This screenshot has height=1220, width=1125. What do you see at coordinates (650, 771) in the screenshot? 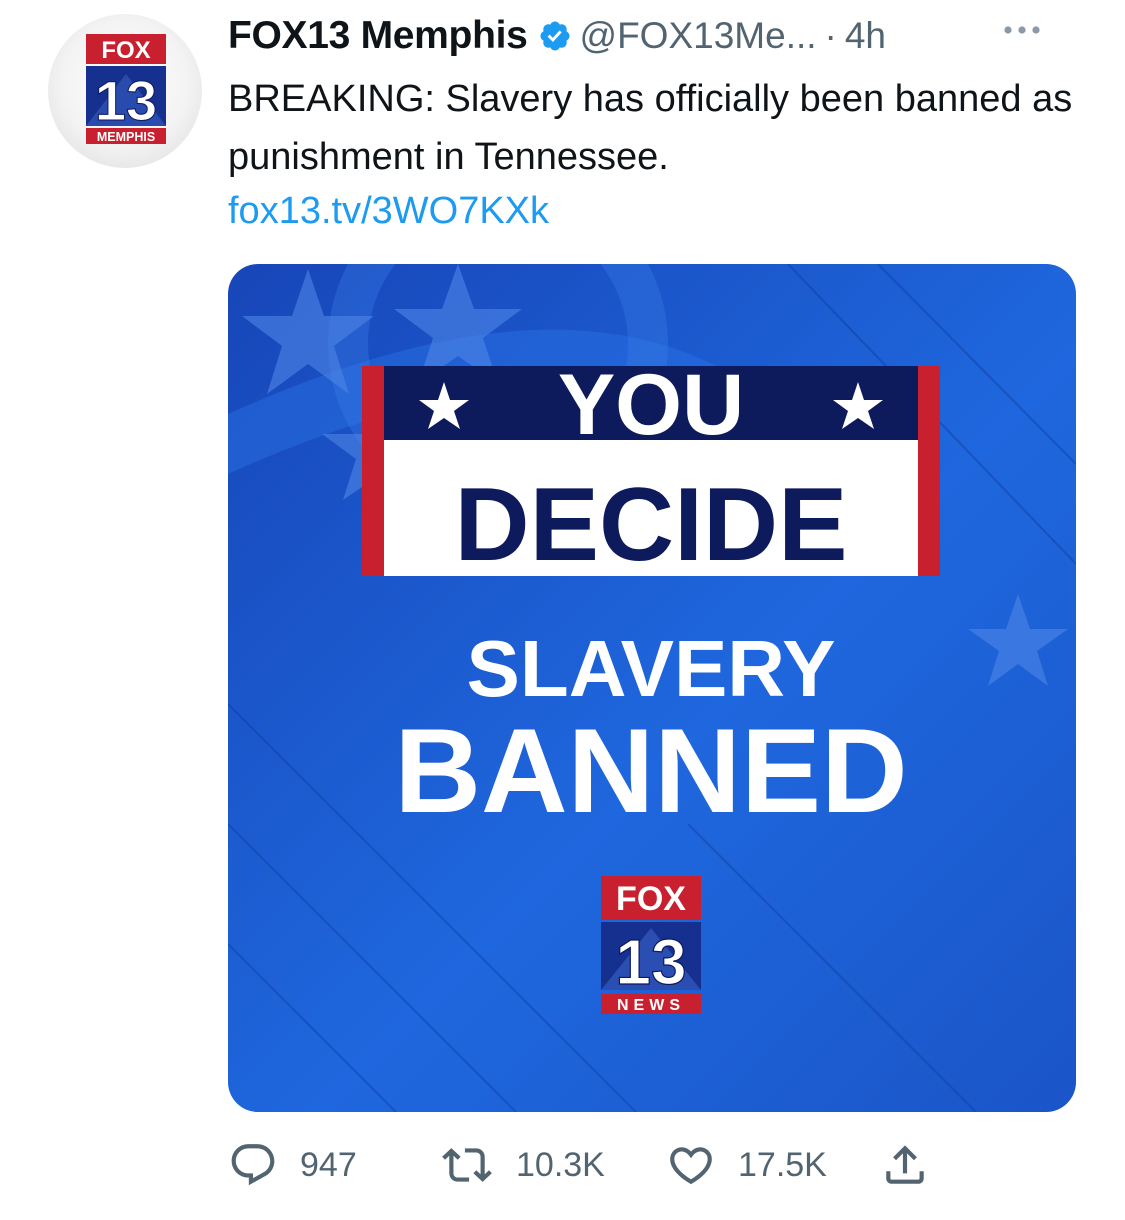
I see `headline-banned-text: BANNED` at bounding box center [650, 771].